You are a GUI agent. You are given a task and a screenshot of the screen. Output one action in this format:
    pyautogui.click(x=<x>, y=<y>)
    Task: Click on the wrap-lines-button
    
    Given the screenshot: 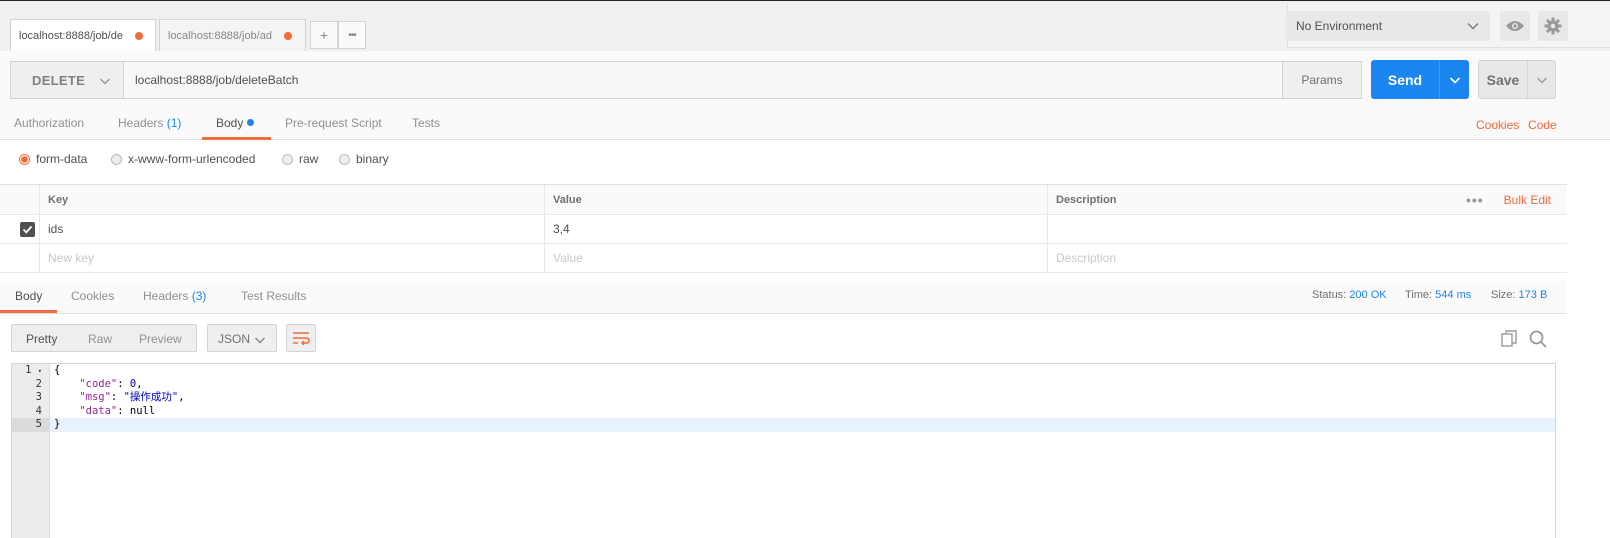 What is the action you would take?
    pyautogui.click(x=301, y=338)
    